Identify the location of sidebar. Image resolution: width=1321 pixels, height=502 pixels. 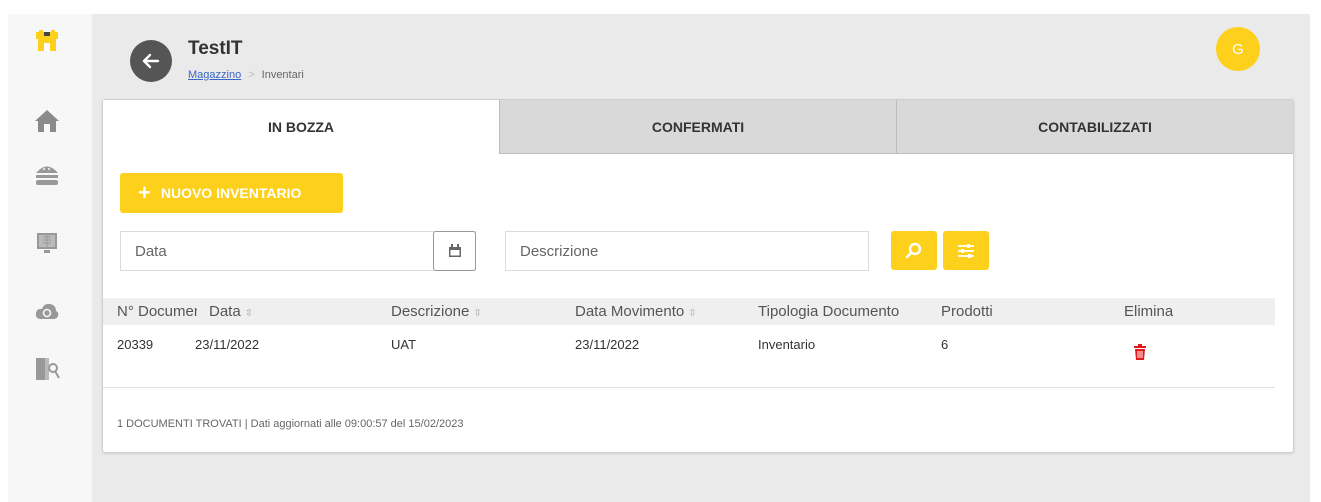
(50, 258).